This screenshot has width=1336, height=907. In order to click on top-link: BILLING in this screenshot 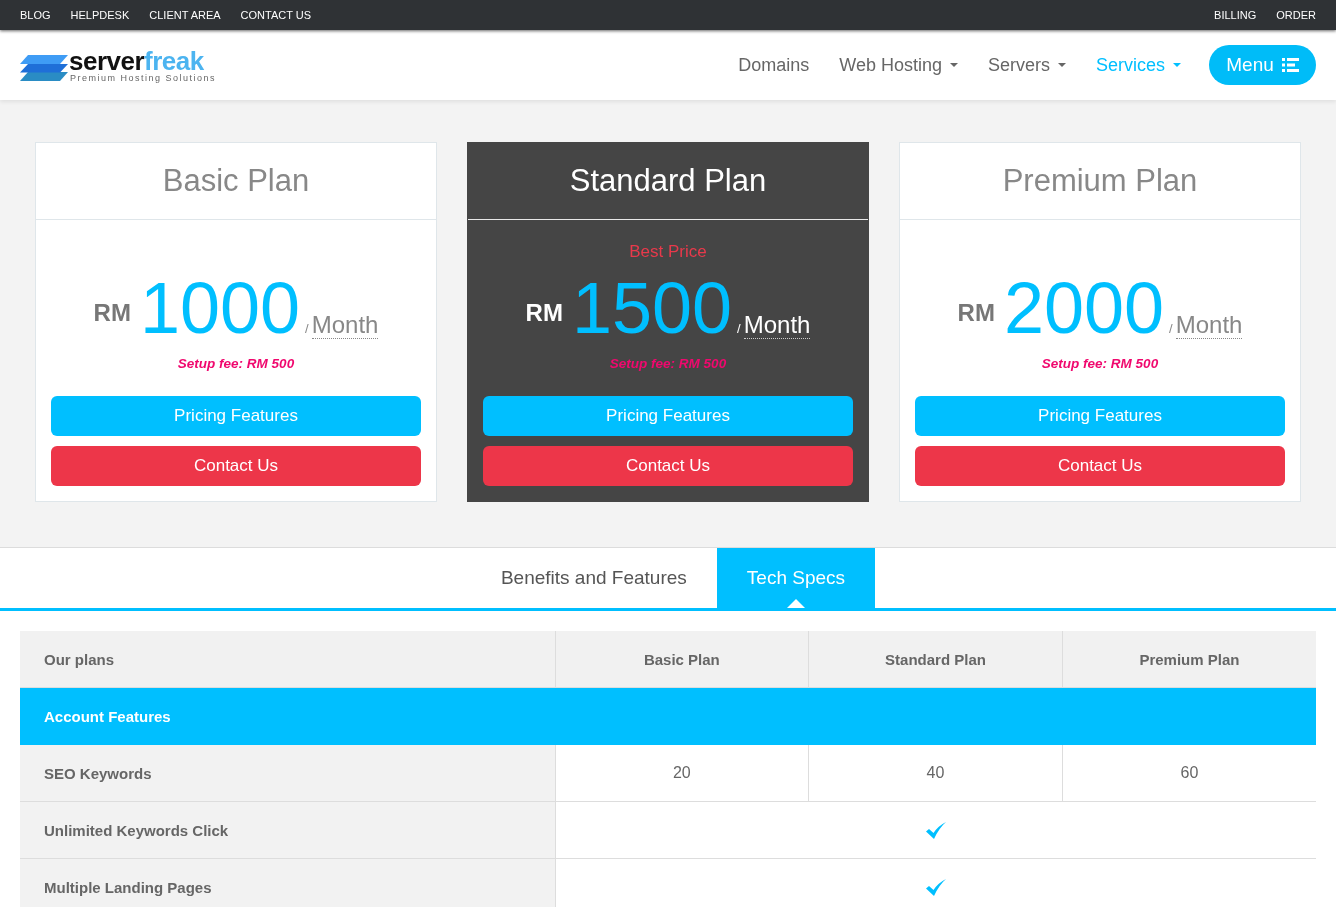, I will do `click(1235, 15)`.